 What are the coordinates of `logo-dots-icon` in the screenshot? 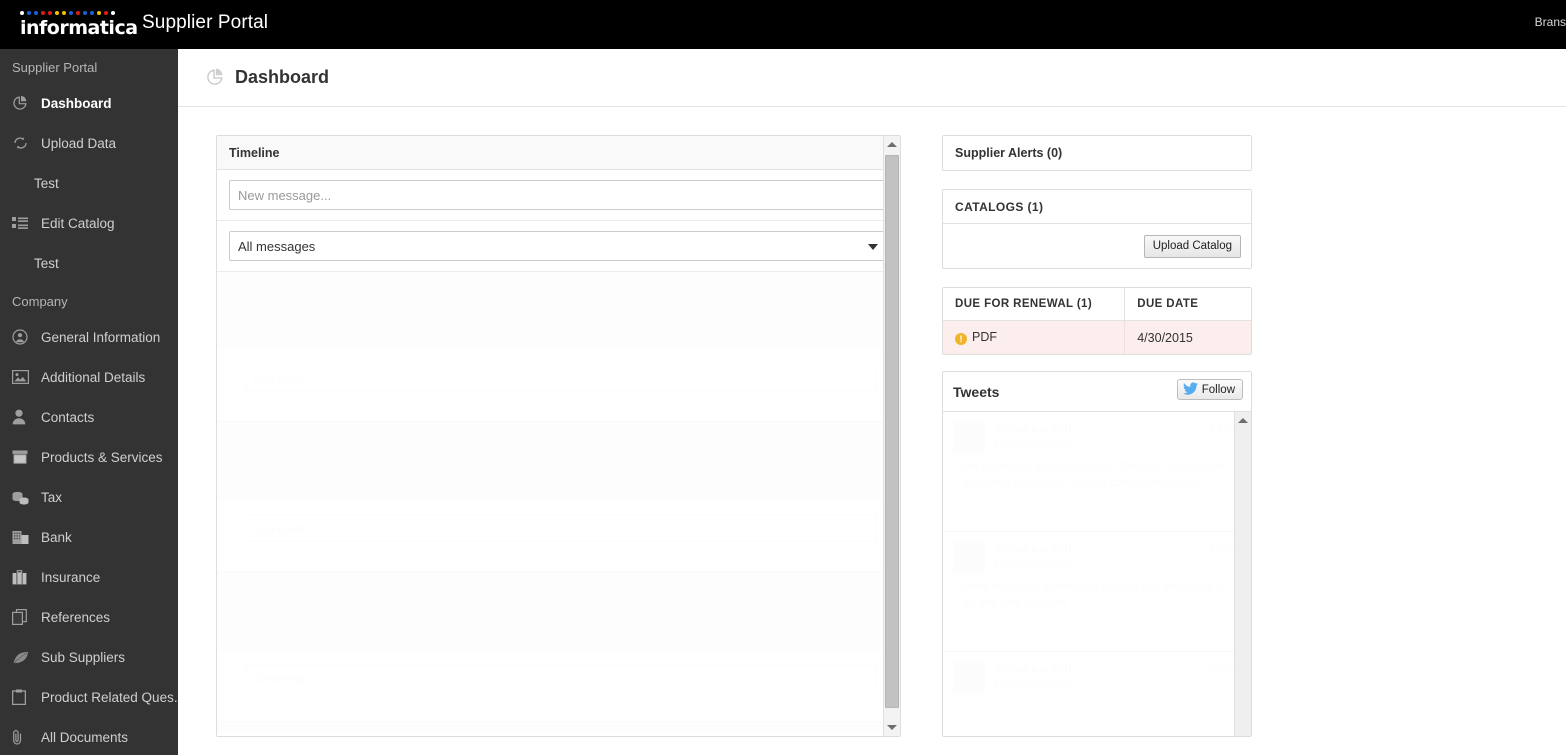 It's located at (70, 12).